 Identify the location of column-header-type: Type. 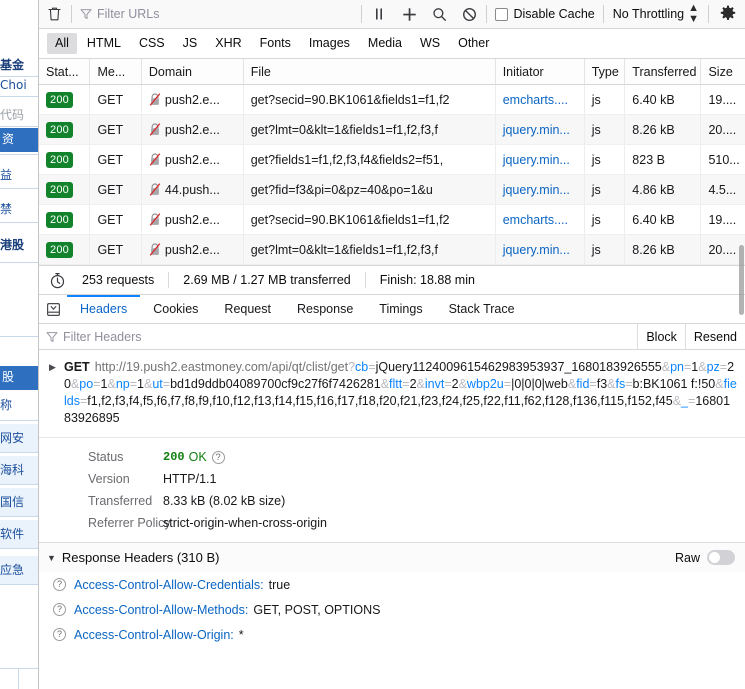
(605, 71).